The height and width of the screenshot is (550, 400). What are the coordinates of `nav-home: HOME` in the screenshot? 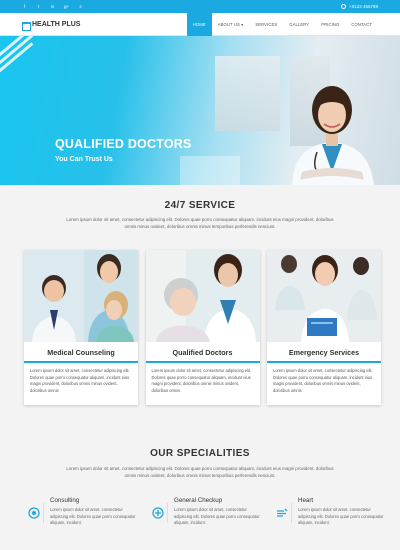 It's located at (199, 24).